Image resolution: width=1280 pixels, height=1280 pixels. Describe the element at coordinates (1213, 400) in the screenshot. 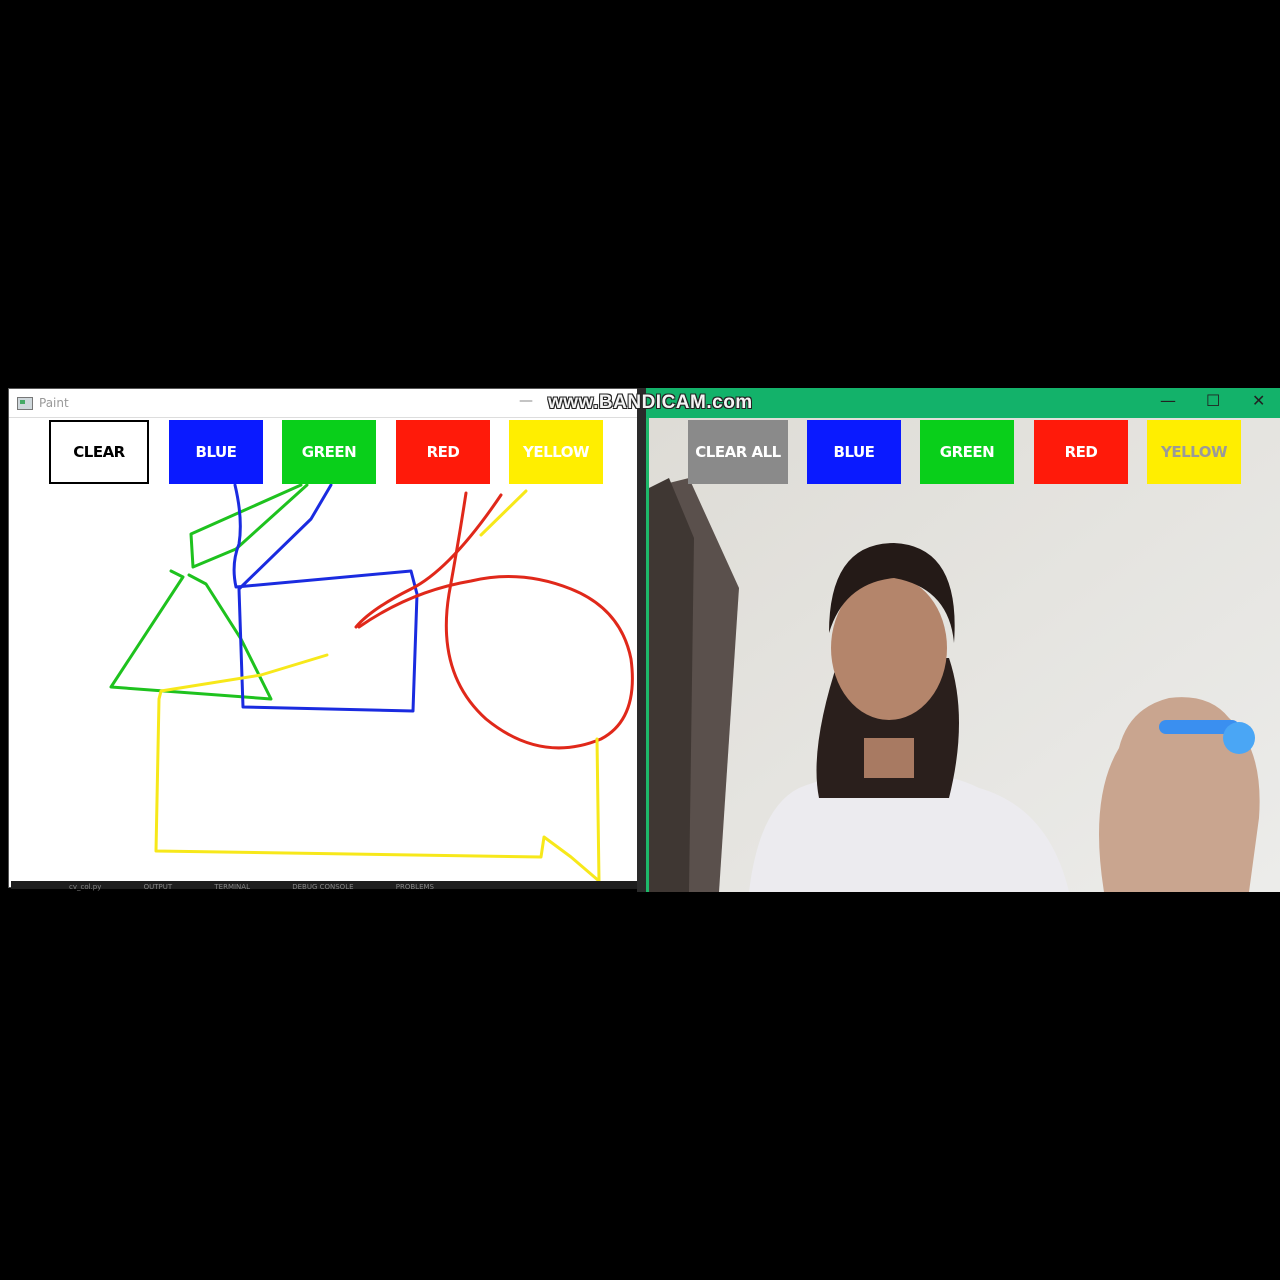

I see `maximize-icon: ☐` at that location.